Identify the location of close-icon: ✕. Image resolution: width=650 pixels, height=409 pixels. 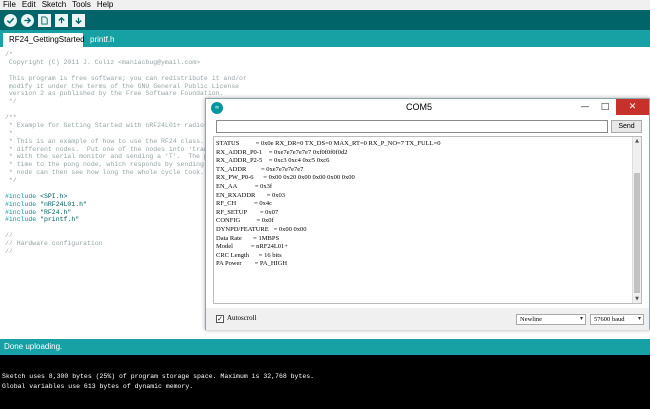
(632, 107).